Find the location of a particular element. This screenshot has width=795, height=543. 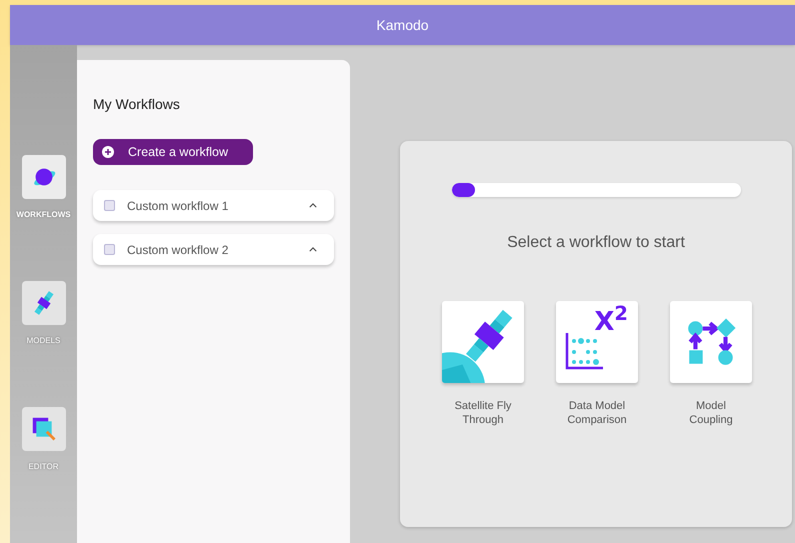

workflow-option: Satellite Fly Through is located at coordinates (483, 364).